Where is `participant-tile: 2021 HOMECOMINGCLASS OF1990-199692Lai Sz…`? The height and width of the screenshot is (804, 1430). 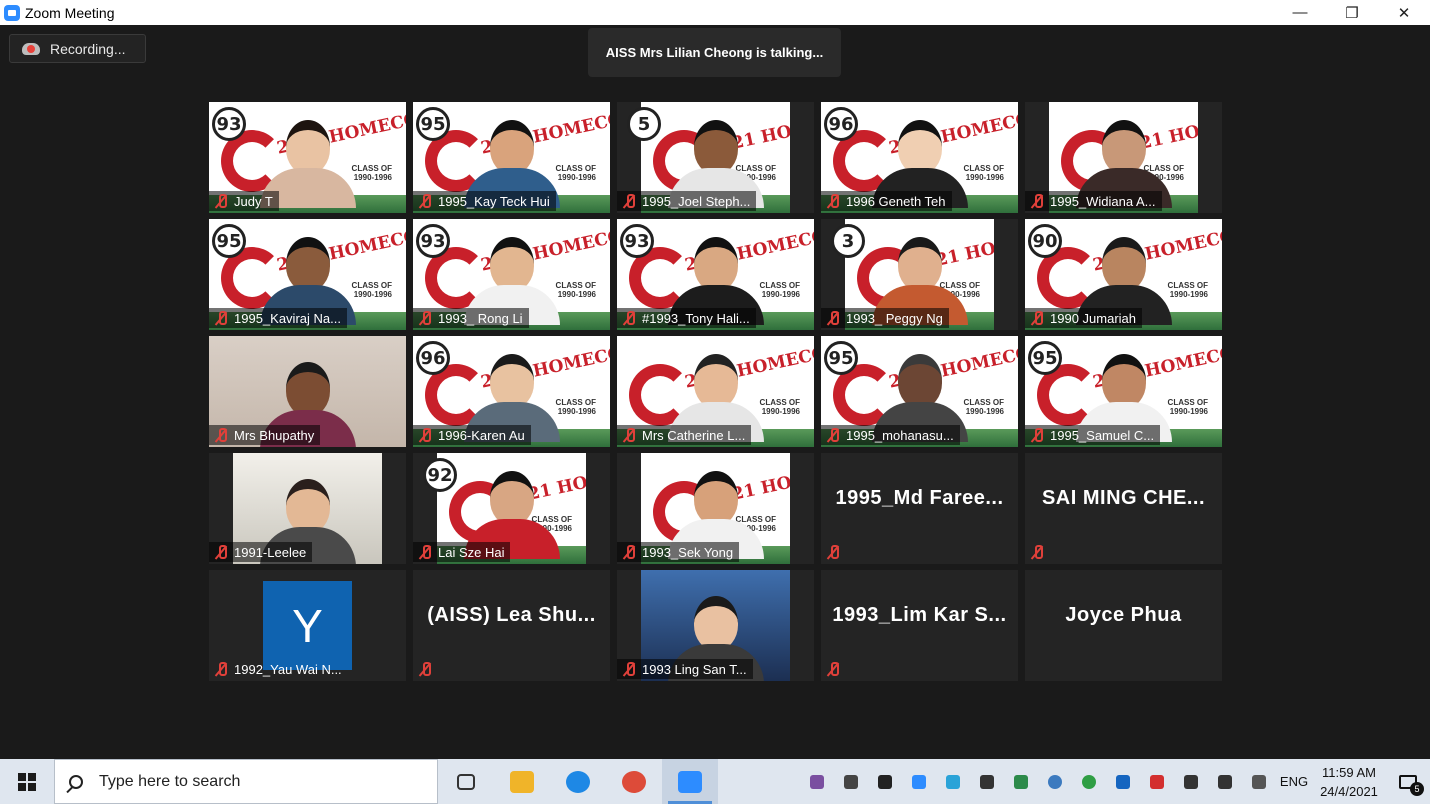
participant-tile: 2021 HOMECOMINGCLASS OF1990-199692Lai Sz… is located at coordinates (511, 508).